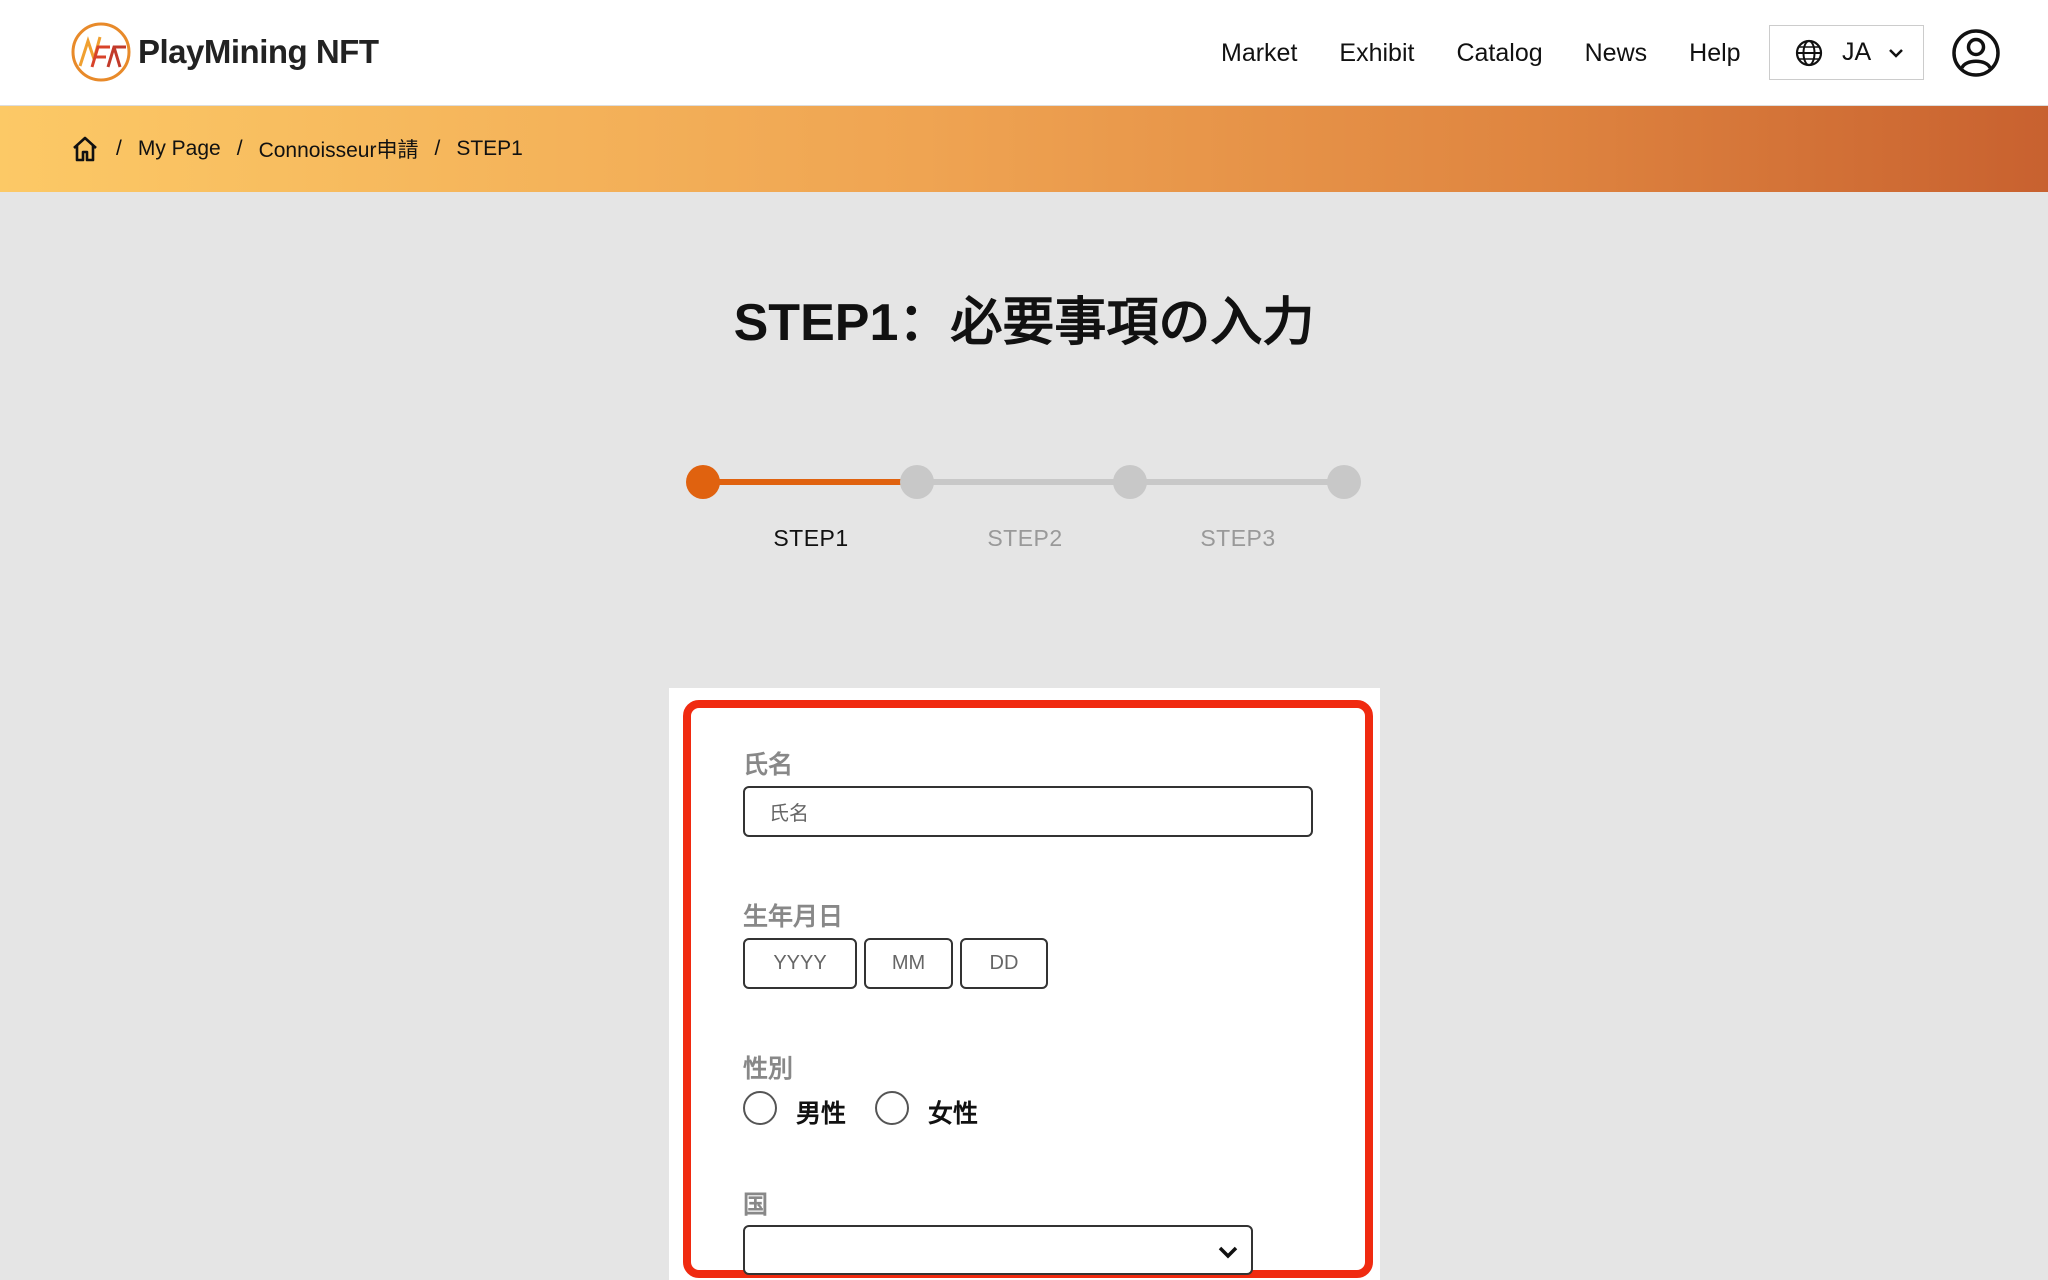 This screenshot has width=2048, height=1280. What do you see at coordinates (892, 1108) in the screenshot?
I see `gender-female-radio` at bounding box center [892, 1108].